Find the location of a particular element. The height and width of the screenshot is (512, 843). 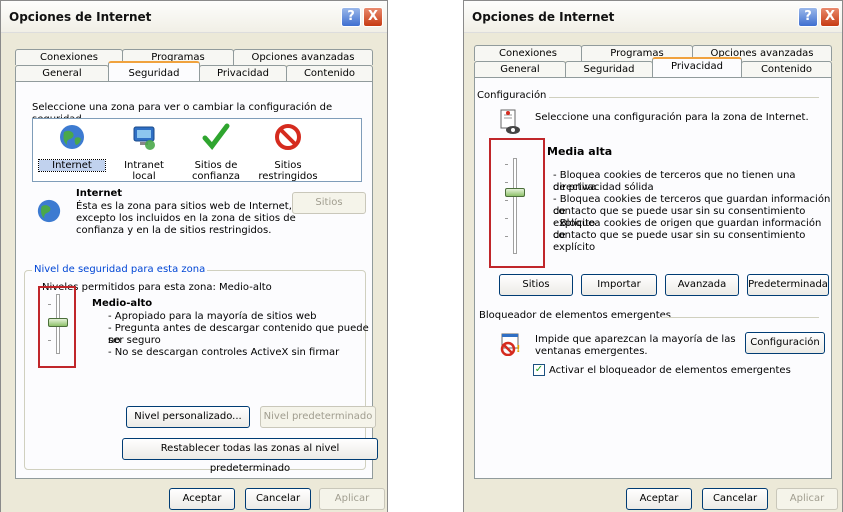

level-name: Medio-alto is located at coordinates (122, 303).